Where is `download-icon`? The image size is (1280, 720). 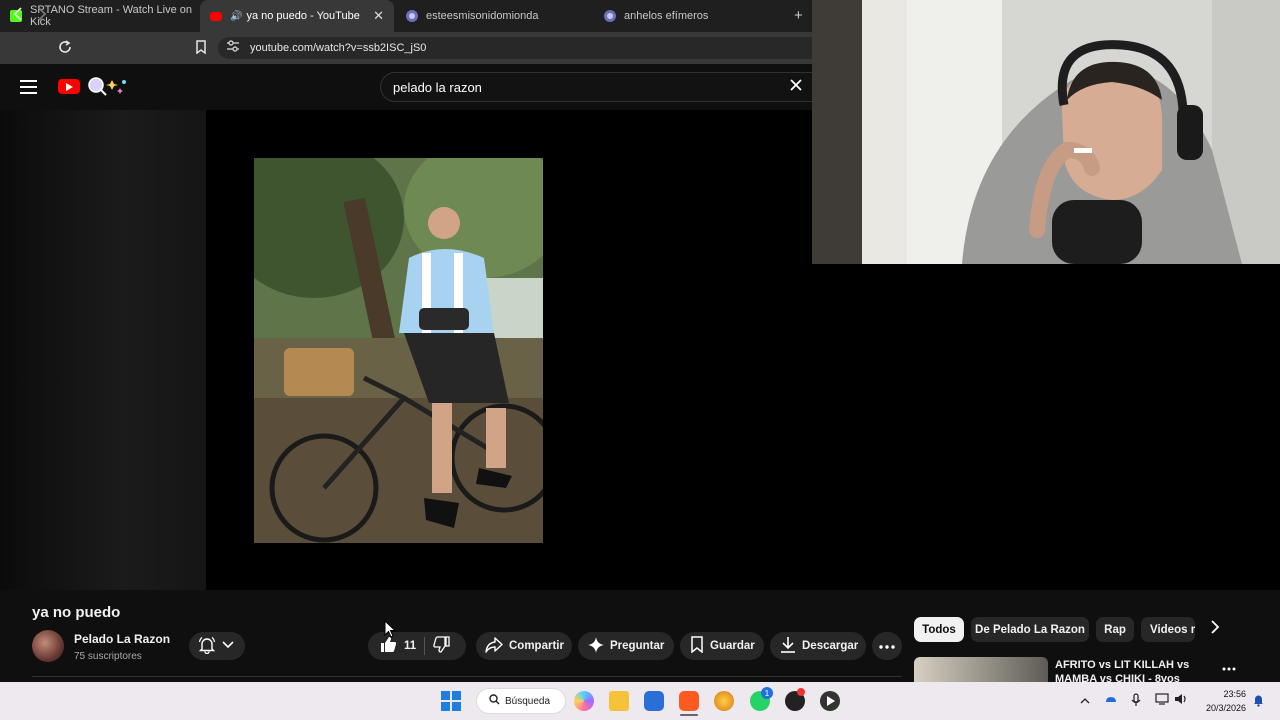 download-icon is located at coordinates (788, 646).